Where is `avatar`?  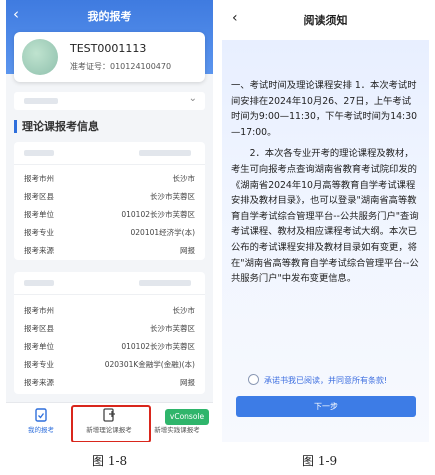
avatar is located at coordinates (40, 57).